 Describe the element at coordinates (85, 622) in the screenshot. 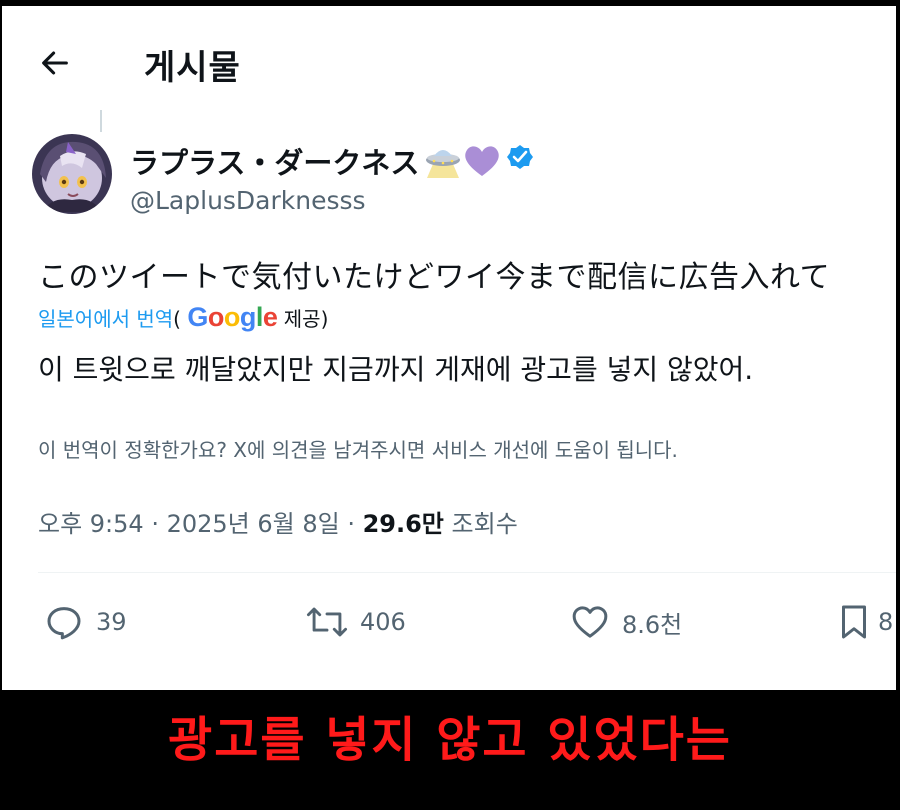

I see `reply-button: 39` at that location.